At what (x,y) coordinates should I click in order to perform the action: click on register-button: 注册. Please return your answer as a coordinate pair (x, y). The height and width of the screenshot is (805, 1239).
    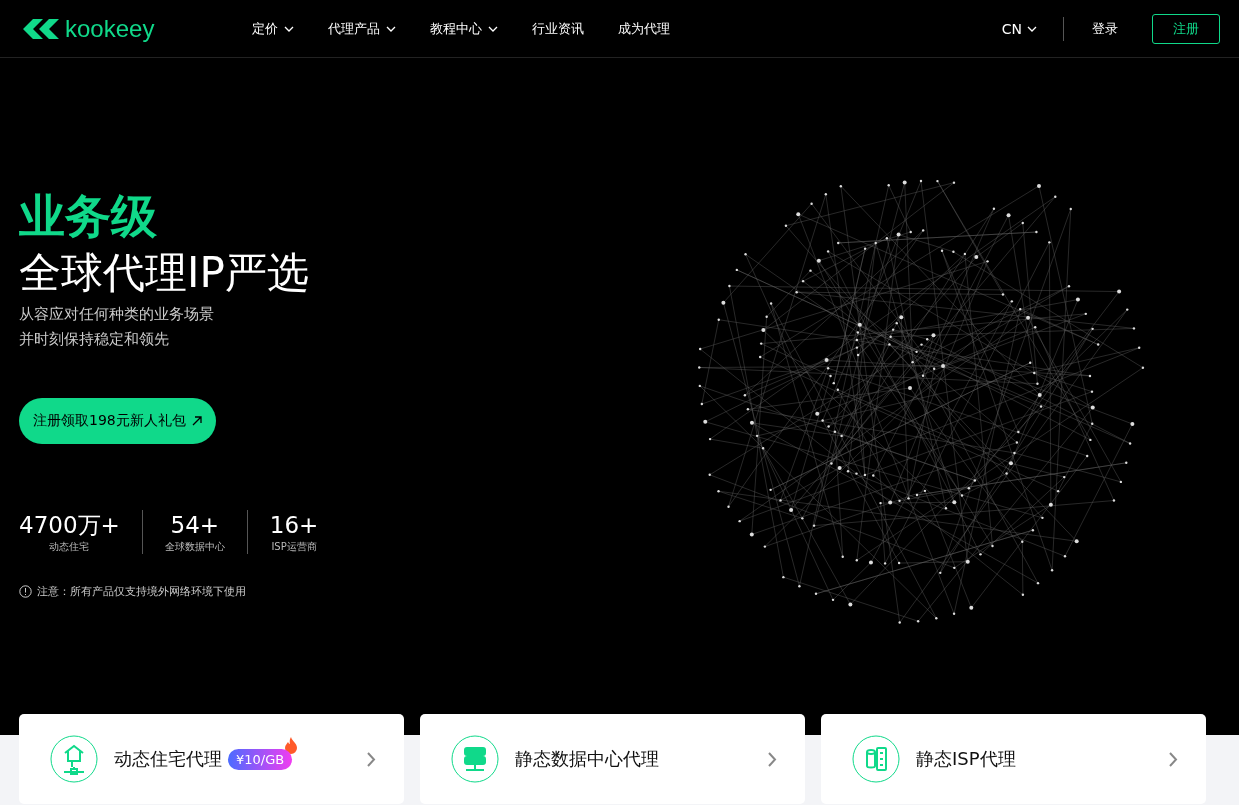
    Looking at the image, I should click on (1186, 28).